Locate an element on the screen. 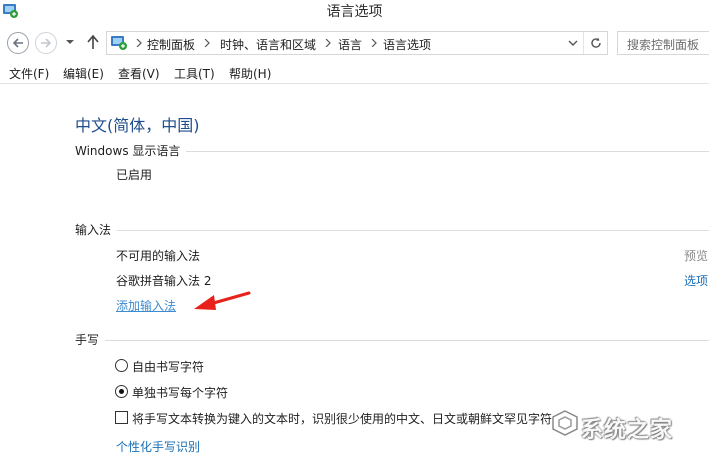 The width and height of the screenshot is (709, 455). rare-character-checkbox is located at coordinates (121, 417).